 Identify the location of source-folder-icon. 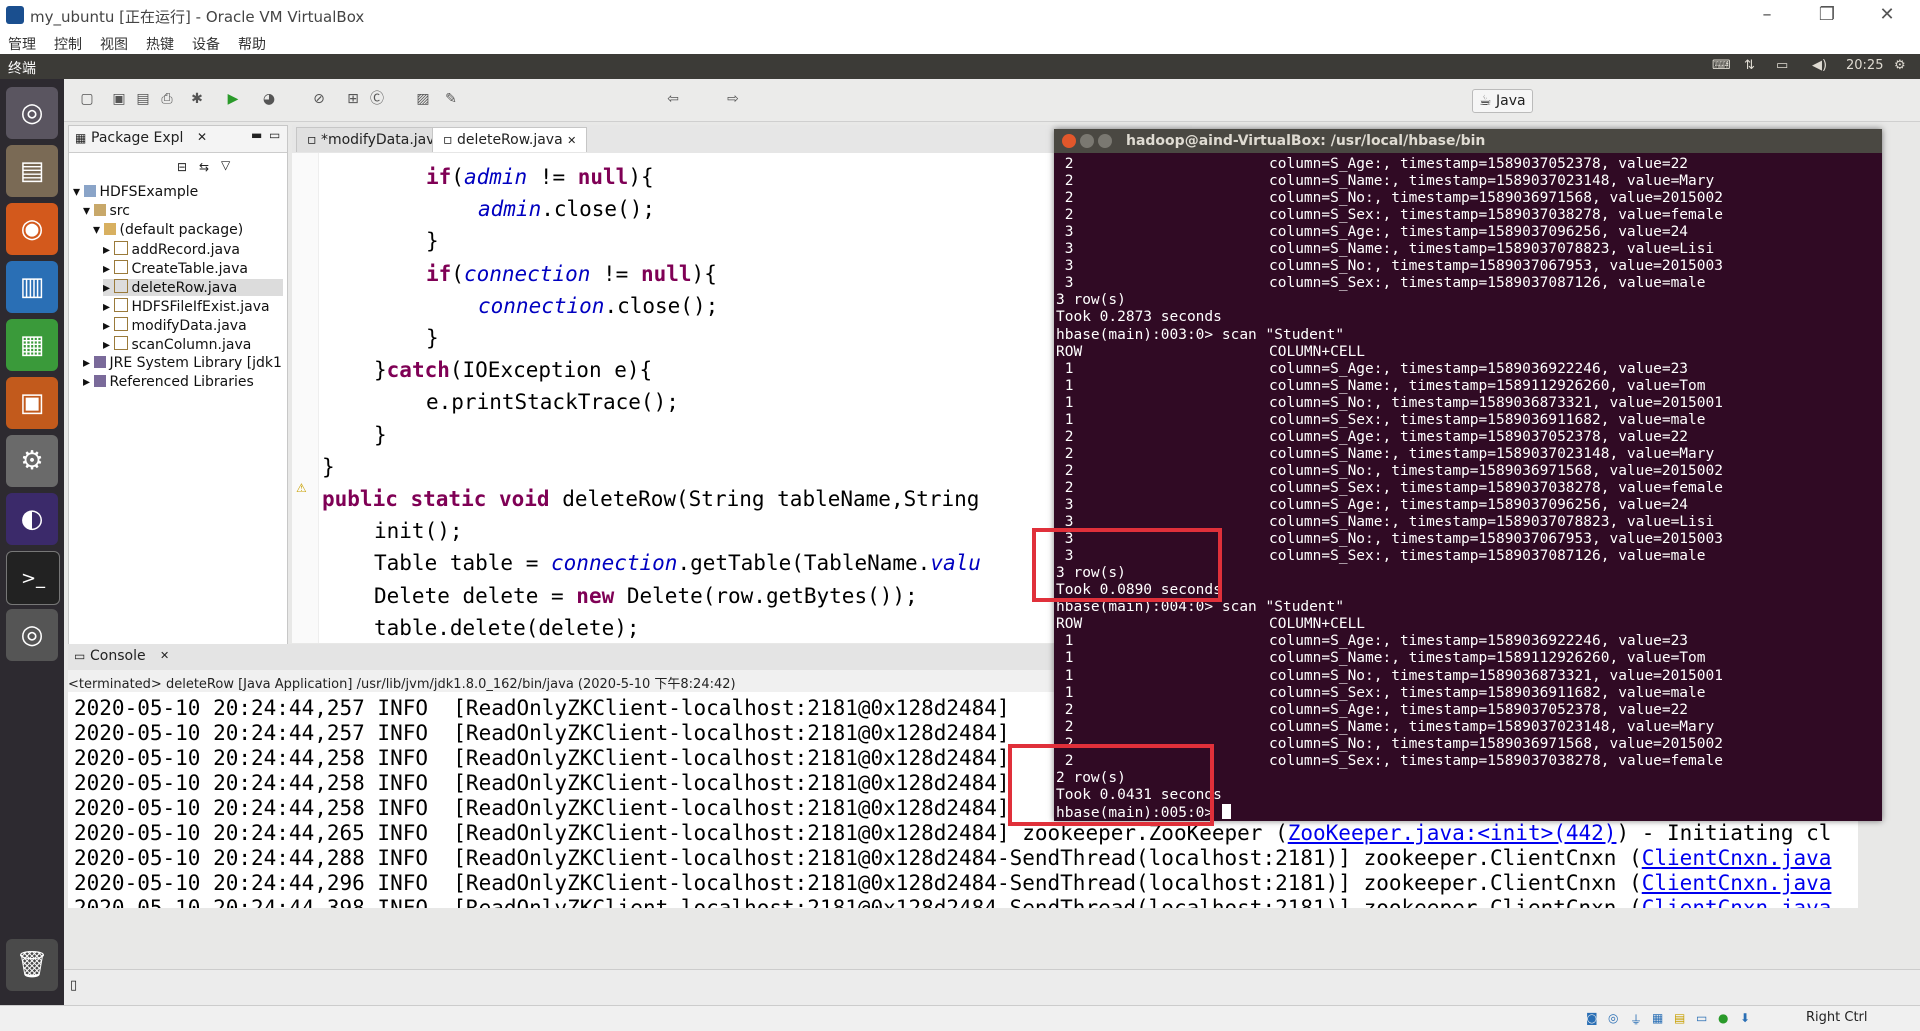
(100, 210).